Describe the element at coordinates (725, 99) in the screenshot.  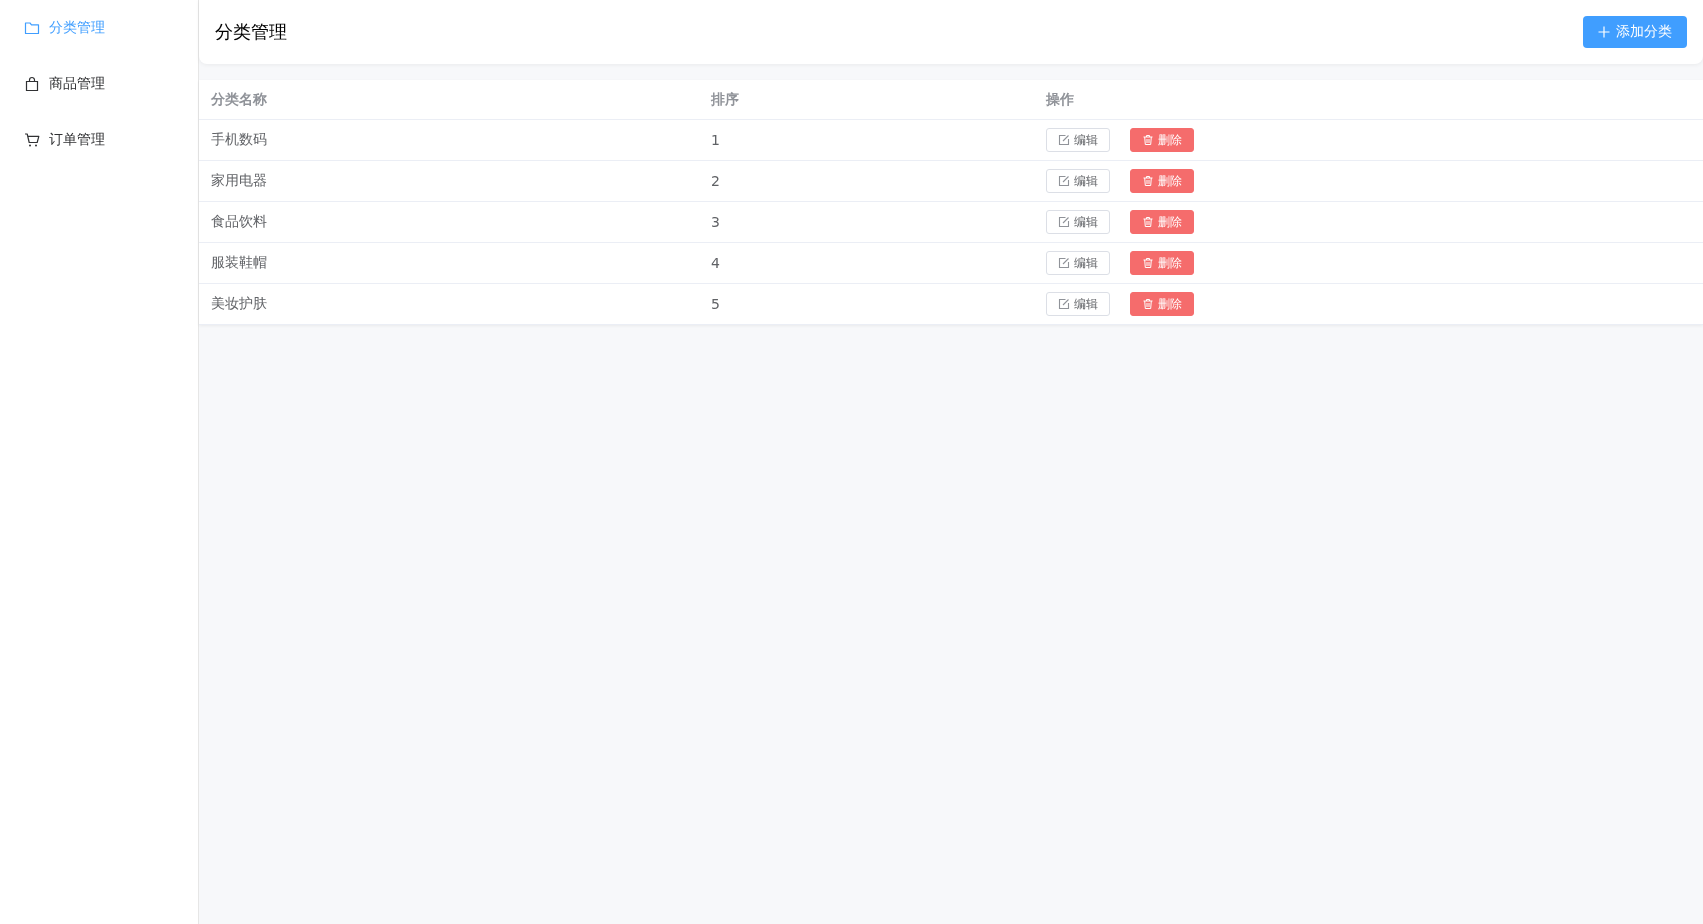
I see `column-header: 排序` at that location.